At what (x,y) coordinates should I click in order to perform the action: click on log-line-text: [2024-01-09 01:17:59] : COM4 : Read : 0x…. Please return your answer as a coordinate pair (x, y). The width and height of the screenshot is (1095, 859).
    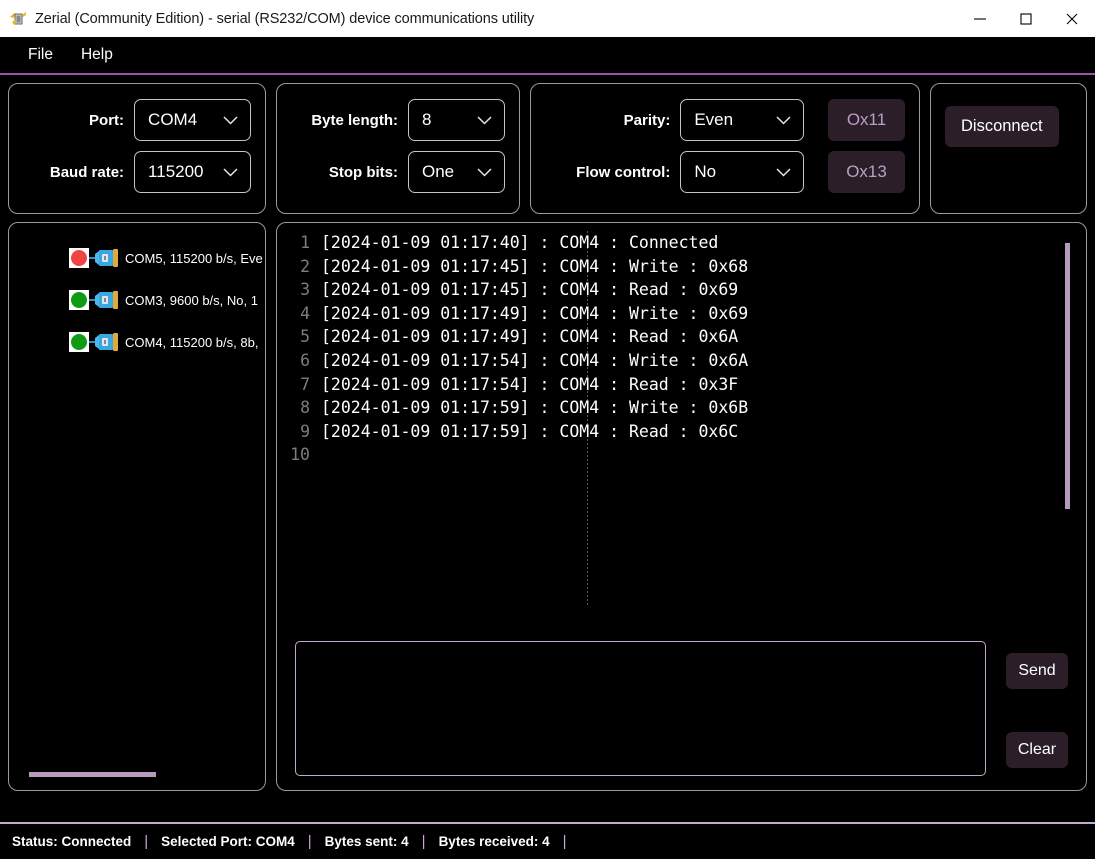
    Looking at the image, I should click on (530, 431).